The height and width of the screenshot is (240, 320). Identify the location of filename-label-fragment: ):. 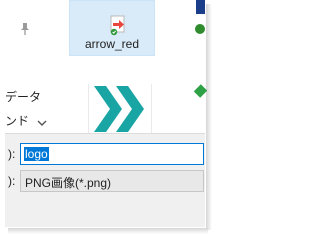
(12, 154).